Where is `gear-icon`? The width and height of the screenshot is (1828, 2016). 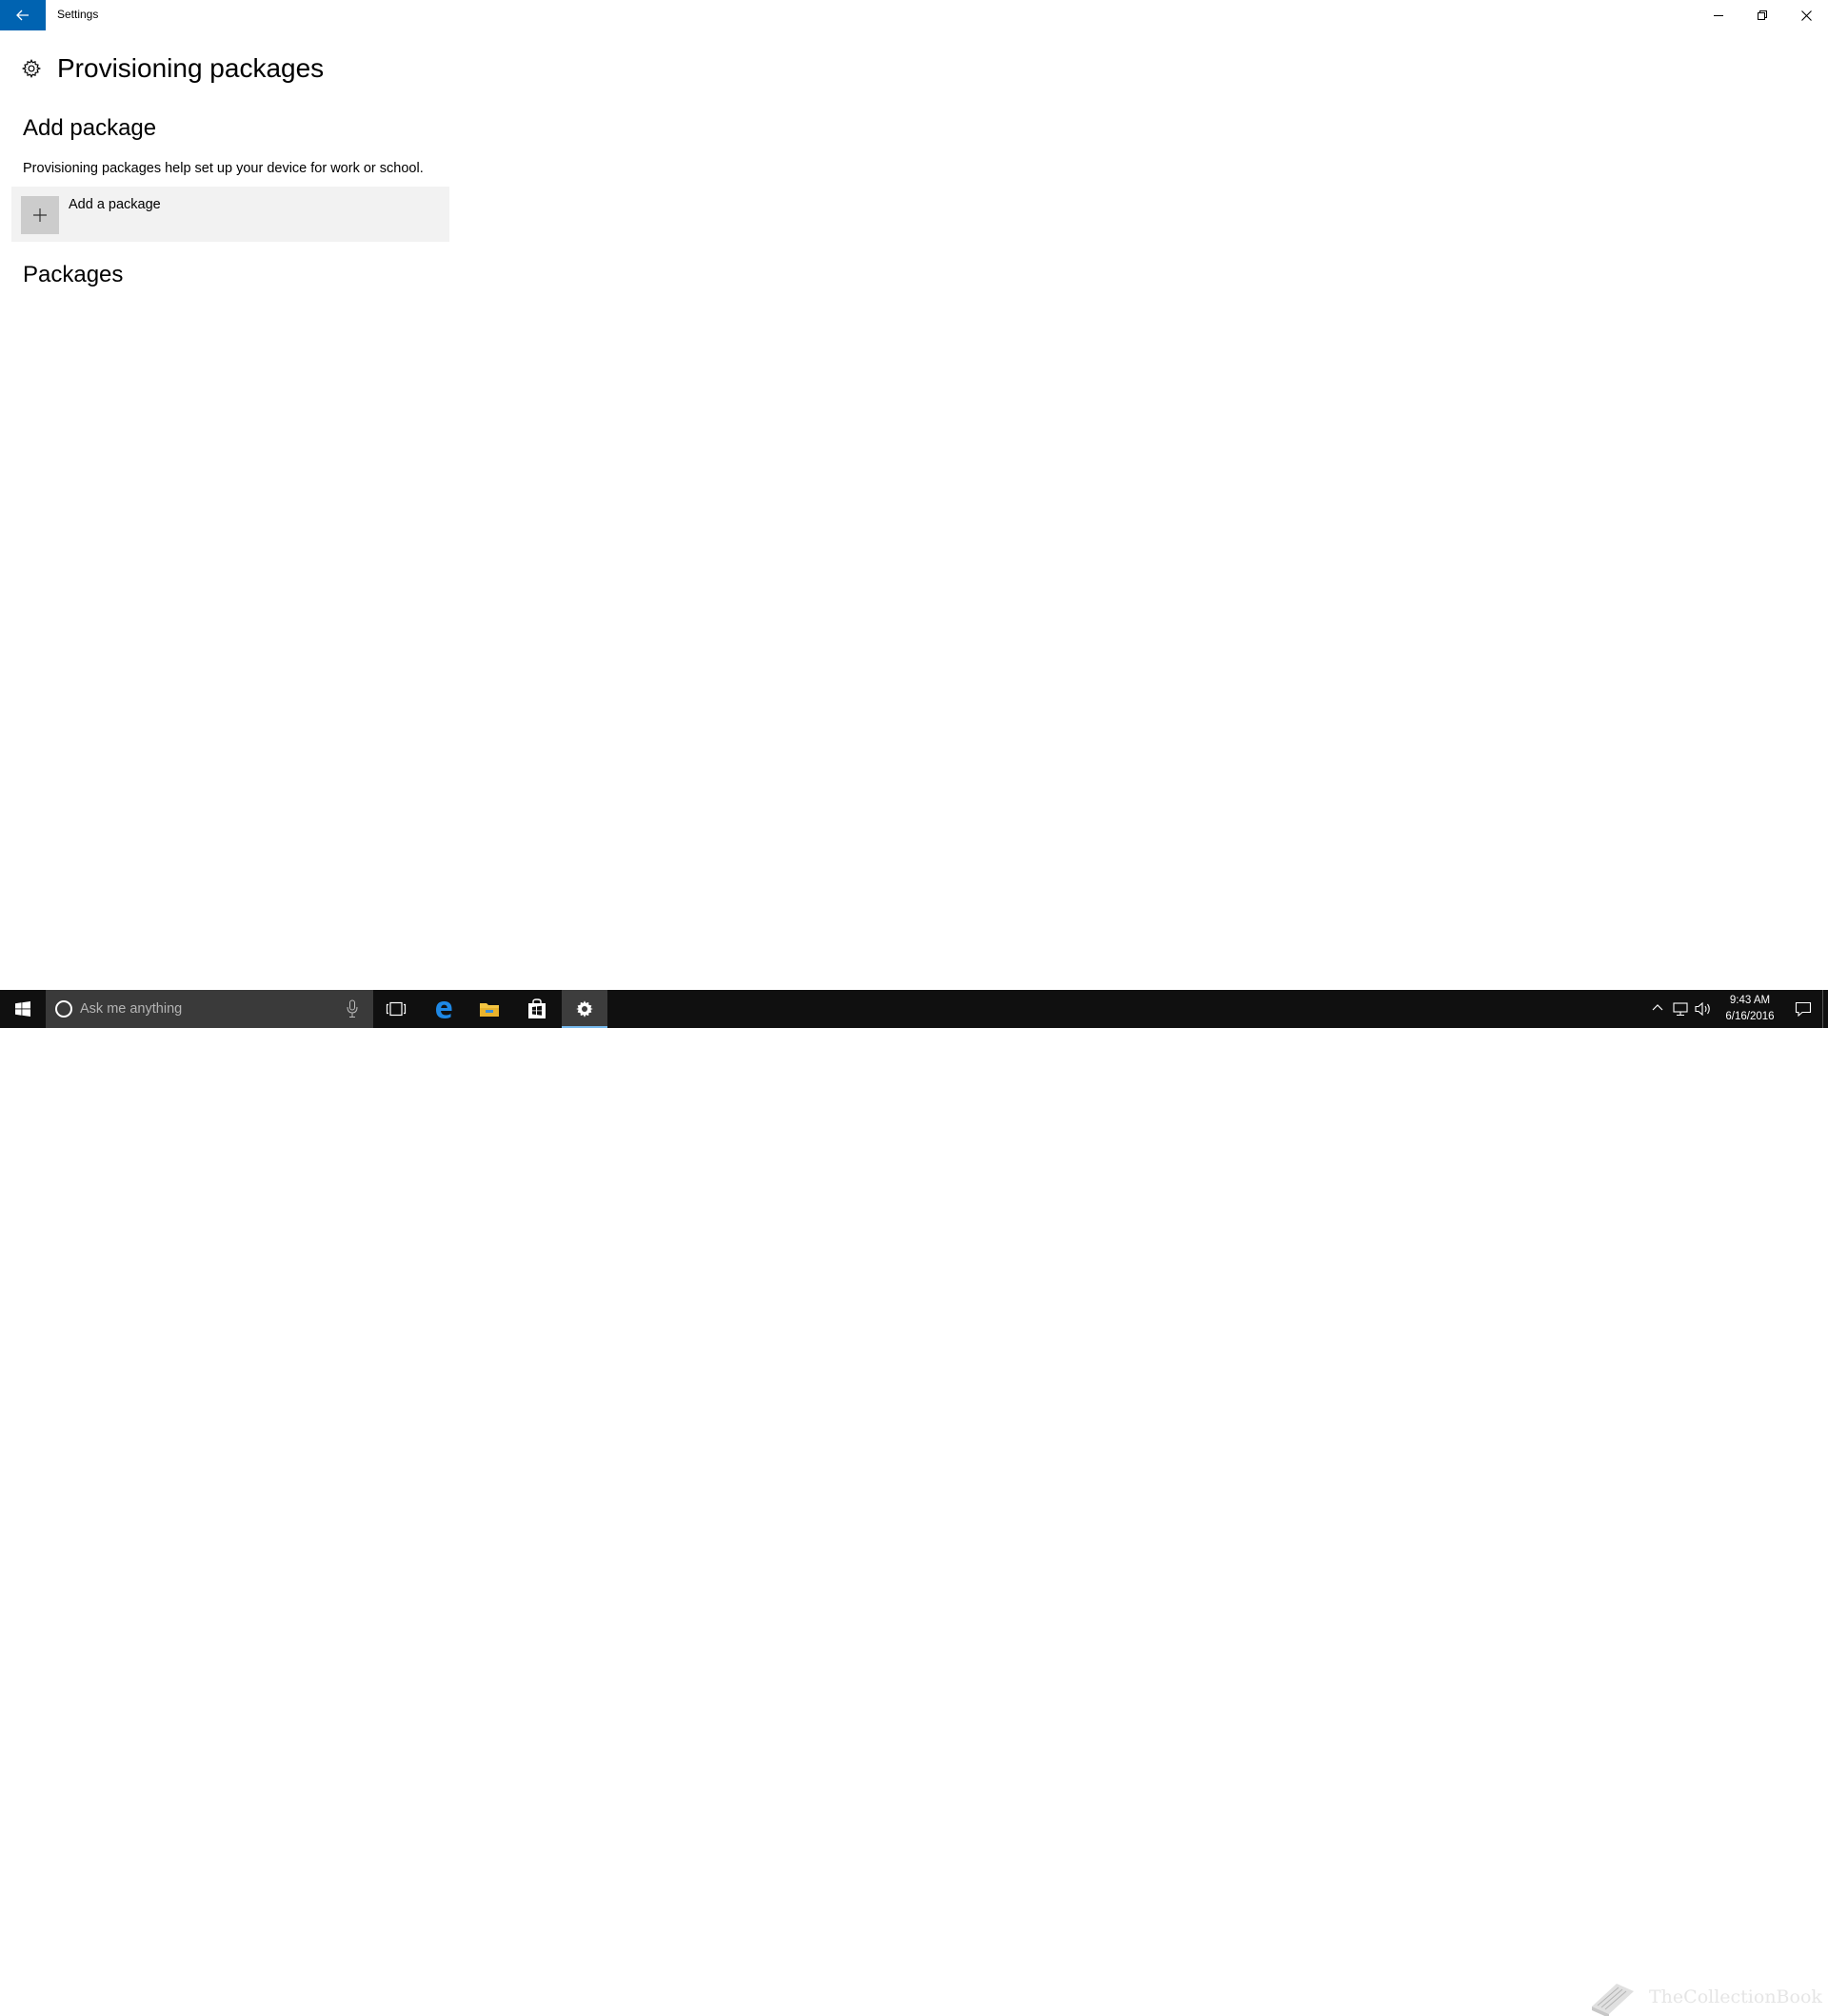 gear-icon is located at coordinates (31, 68).